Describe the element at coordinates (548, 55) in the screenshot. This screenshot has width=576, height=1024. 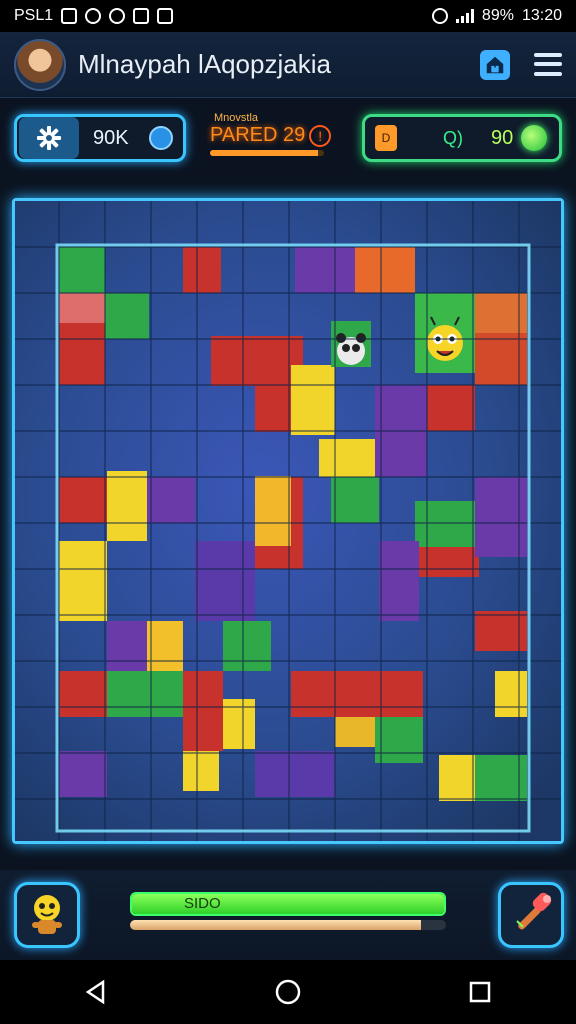
I see `hamburger-menu-icon` at that location.